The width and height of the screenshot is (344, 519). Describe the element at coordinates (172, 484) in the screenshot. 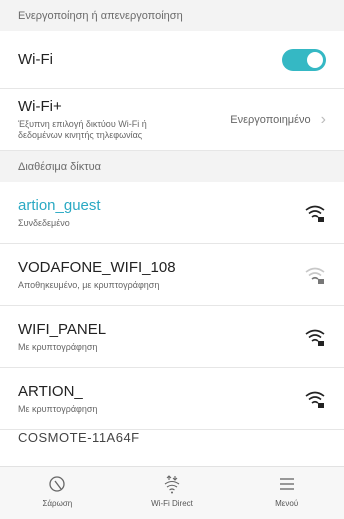

I see `wifi-direct-icon` at that location.